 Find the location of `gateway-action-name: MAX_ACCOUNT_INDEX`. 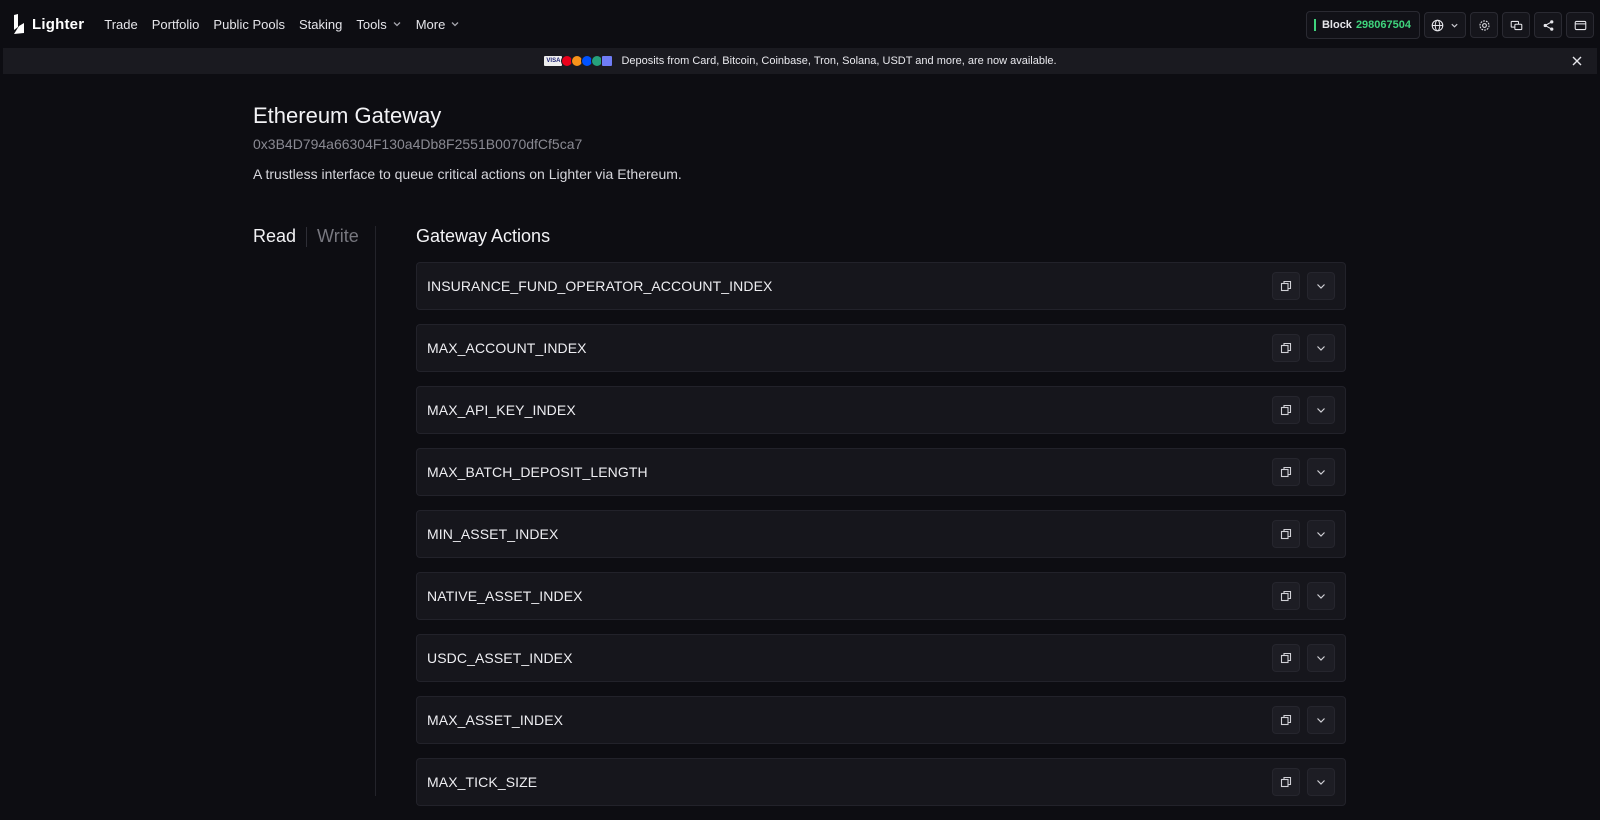

gateway-action-name: MAX_ACCOUNT_INDEX is located at coordinates (507, 348).